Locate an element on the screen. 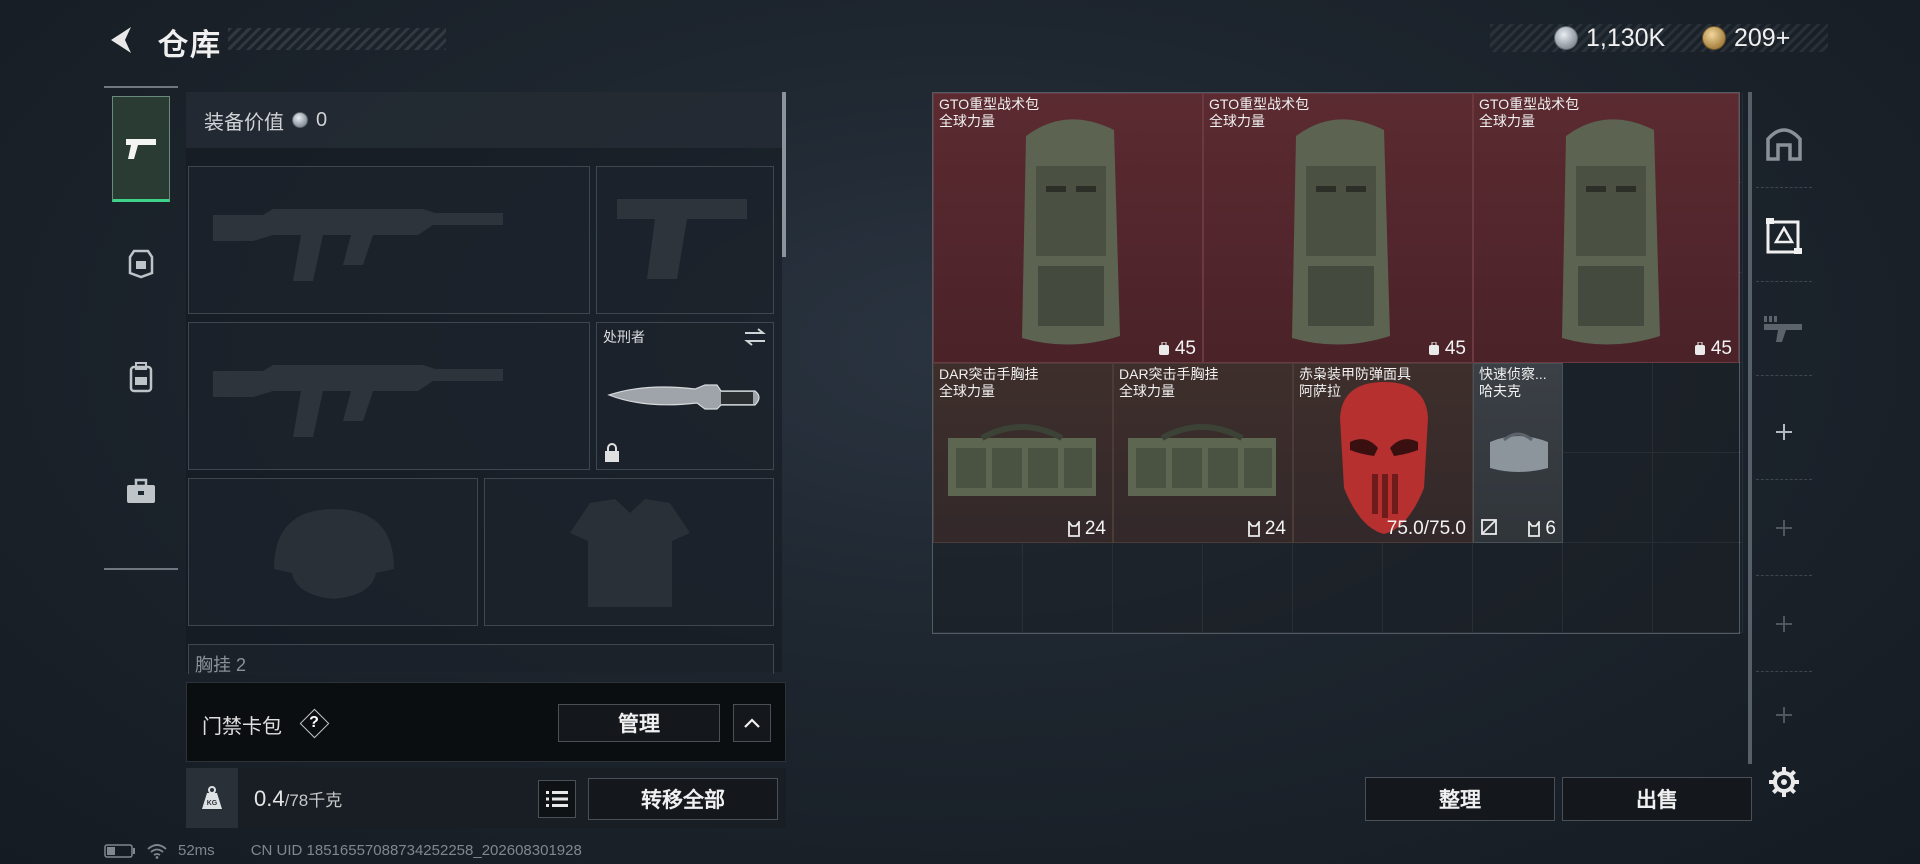 The height and width of the screenshot is (864, 1920). weight-current: 0.4 is located at coordinates (269, 798).